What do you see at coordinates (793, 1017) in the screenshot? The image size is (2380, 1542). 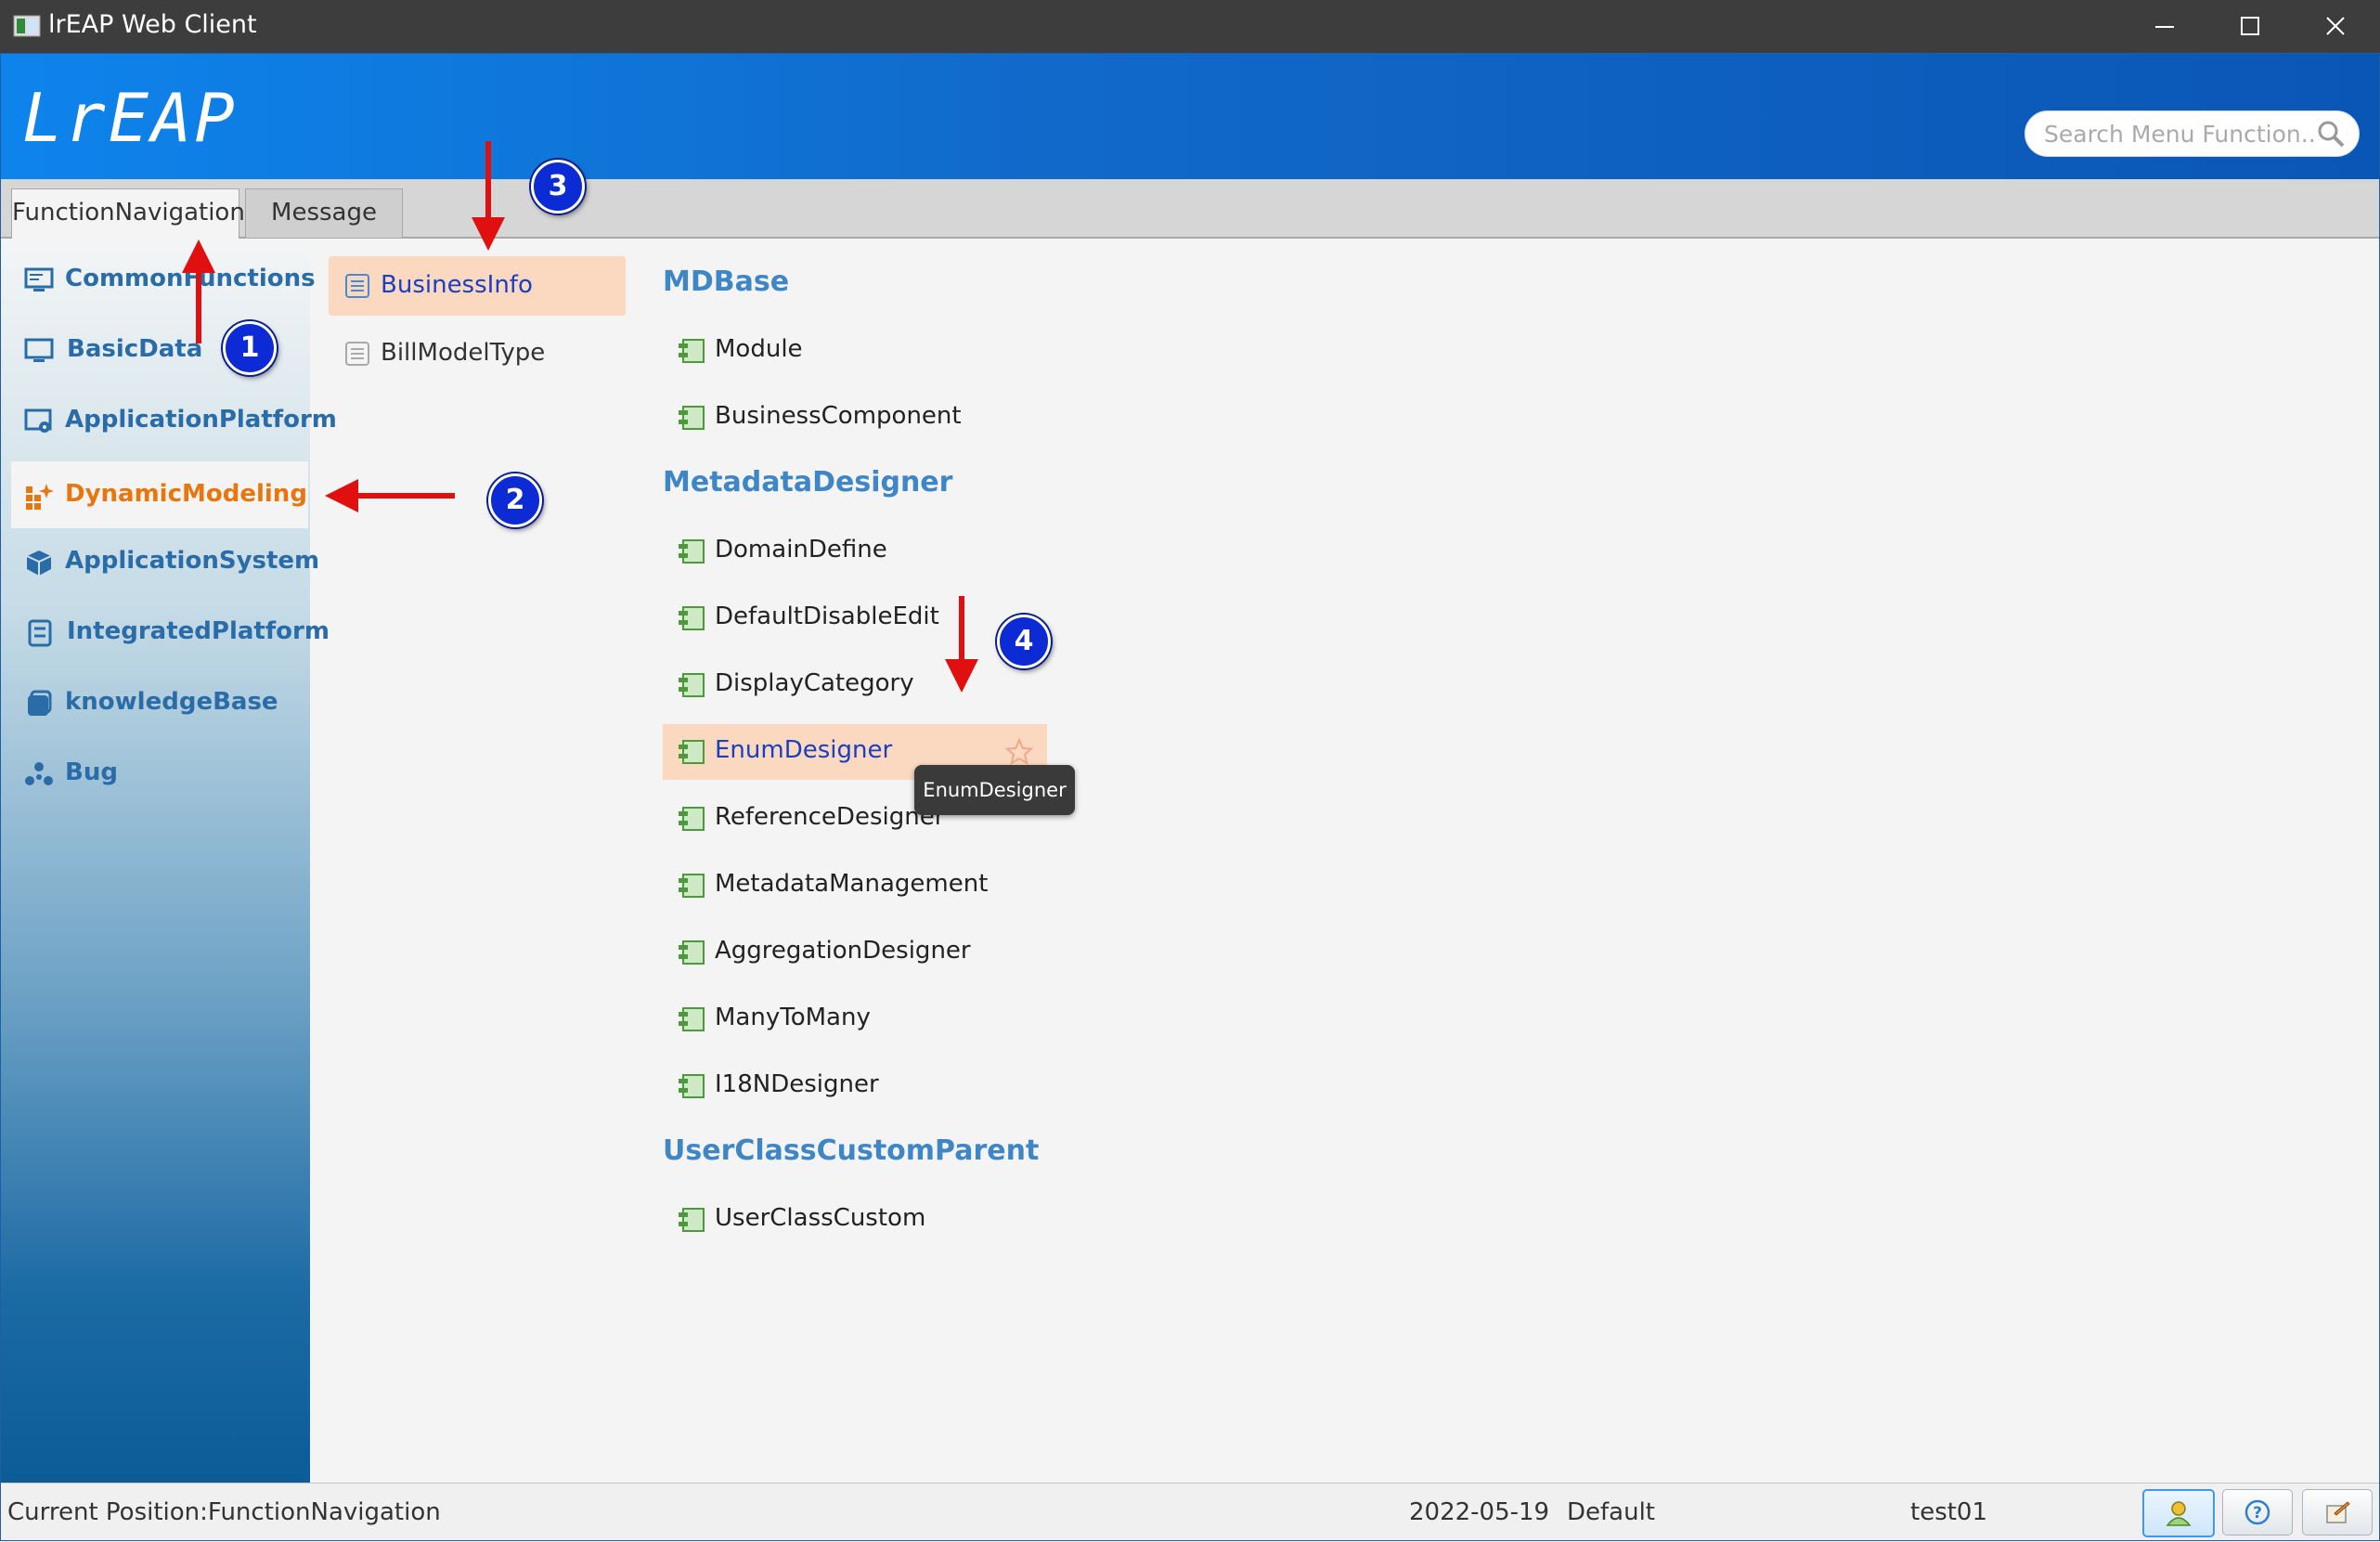 I see `function-item-label: ManyToMany` at bounding box center [793, 1017].